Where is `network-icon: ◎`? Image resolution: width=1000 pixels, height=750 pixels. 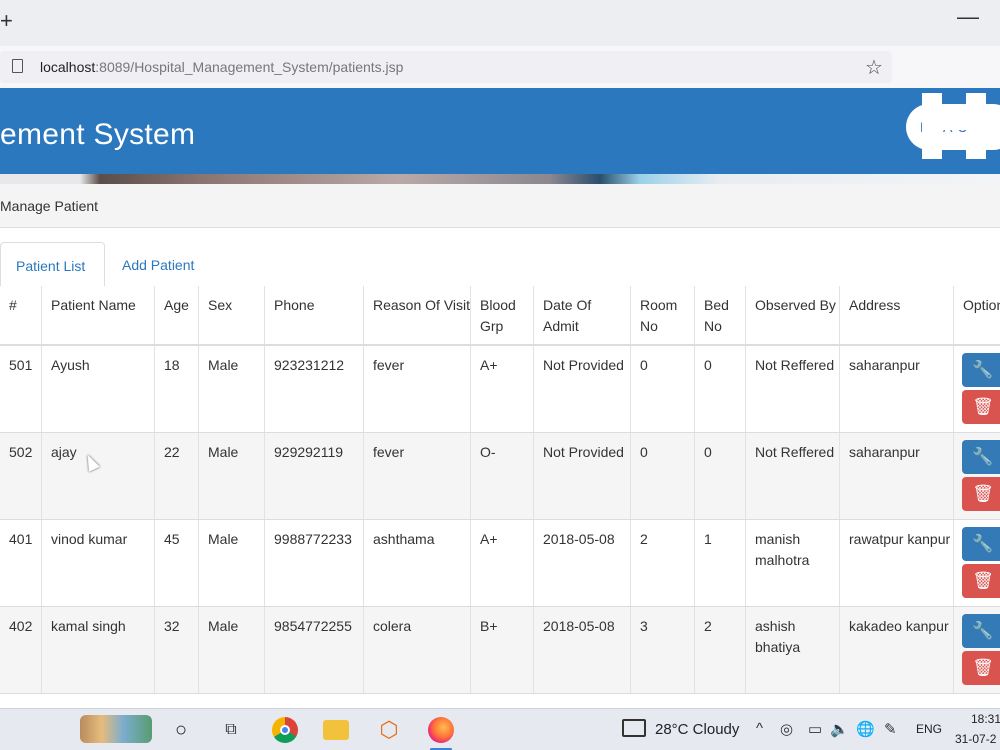
network-icon: ◎ is located at coordinates (786, 729).